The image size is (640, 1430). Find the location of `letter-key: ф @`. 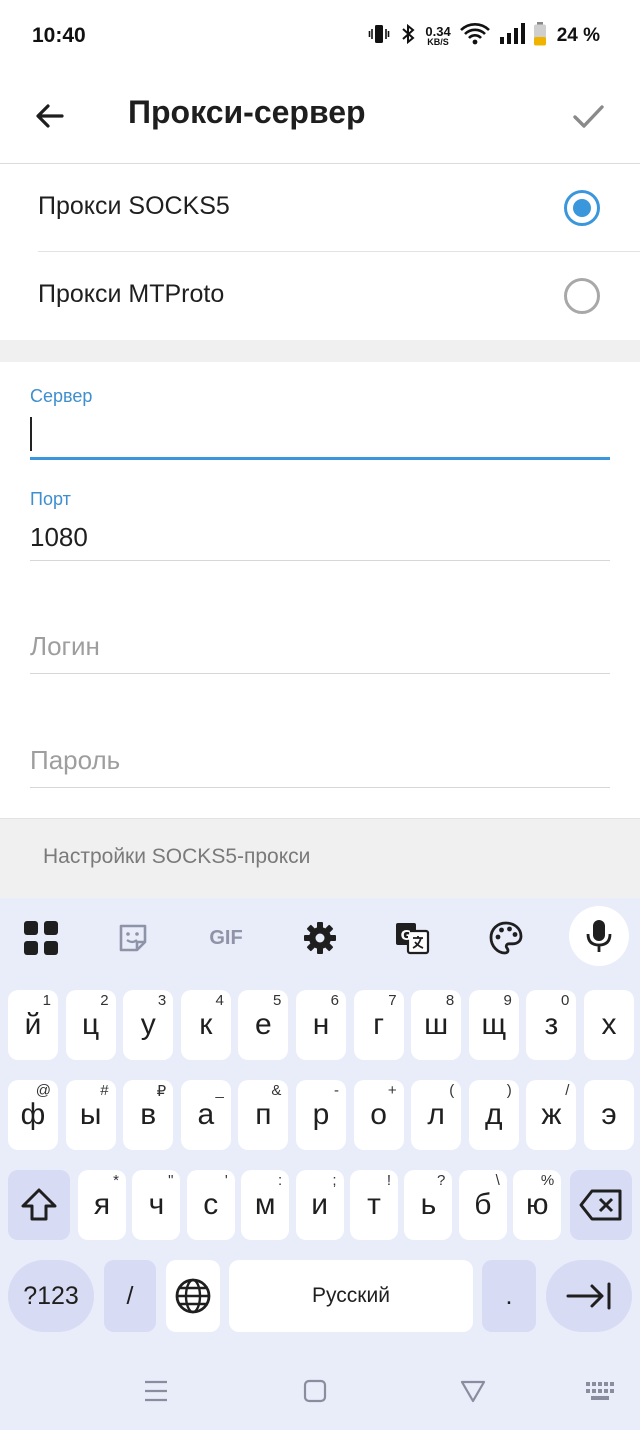

letter-key: ф @ is located at coordinates (33, 1115).